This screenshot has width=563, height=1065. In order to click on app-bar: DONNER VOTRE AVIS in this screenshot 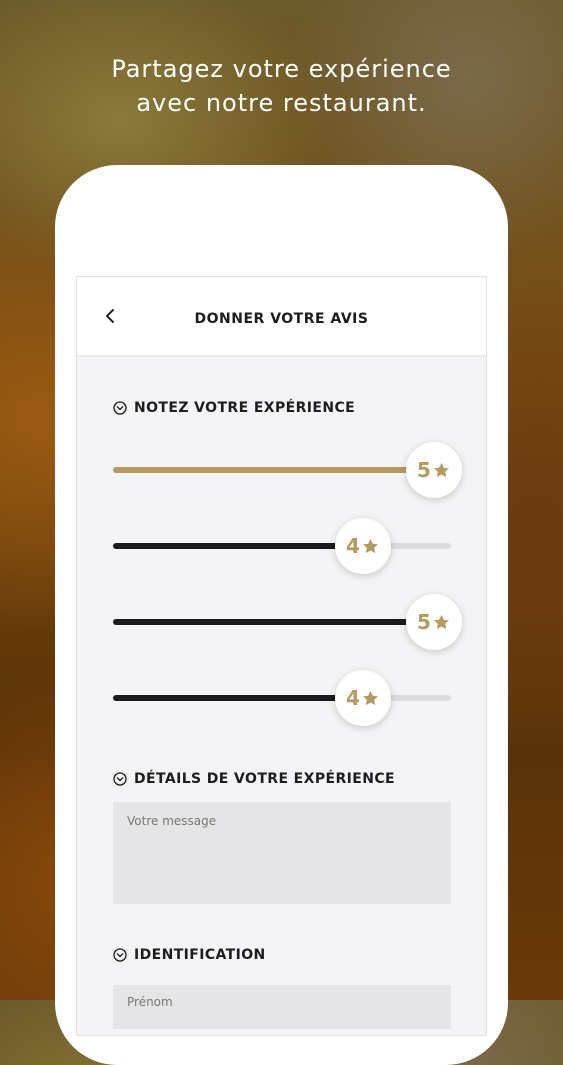, I will do `click(281, 316)`.